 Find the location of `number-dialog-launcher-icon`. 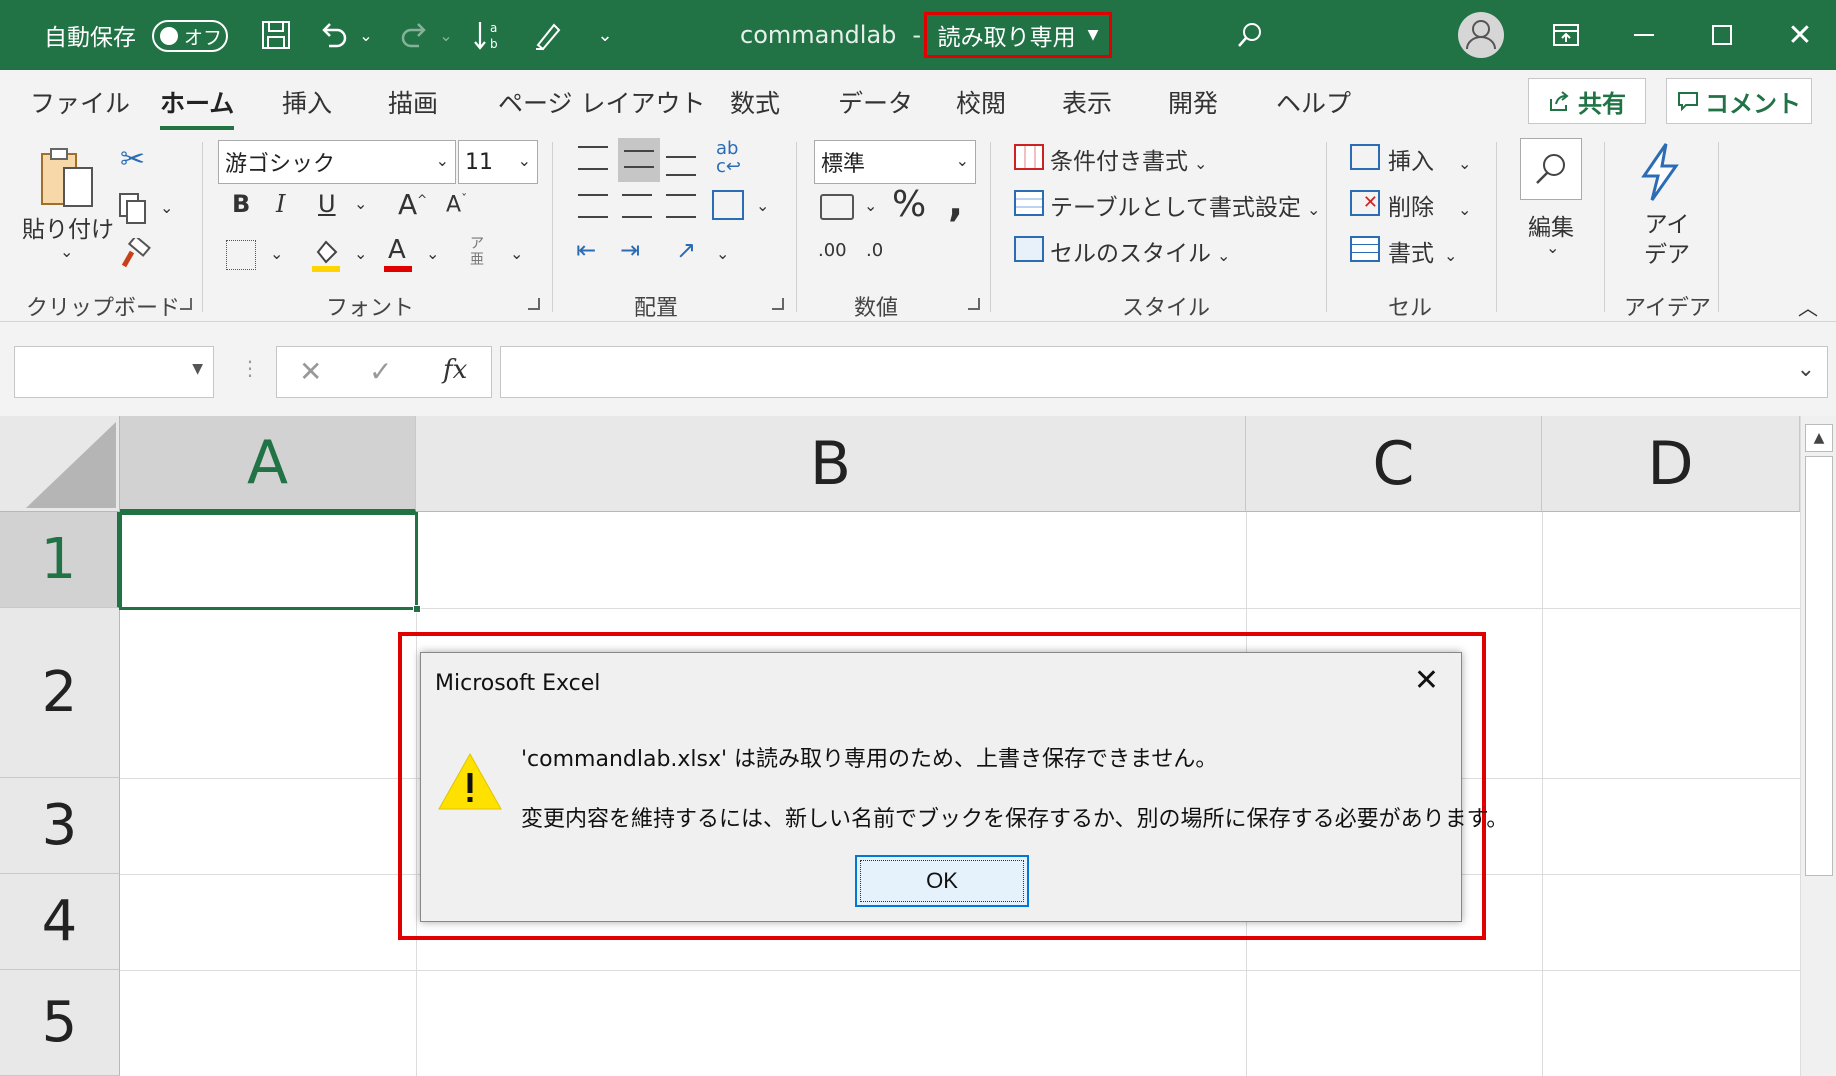

number-dialog-launcher-icon is located at coordinates (974, 304).